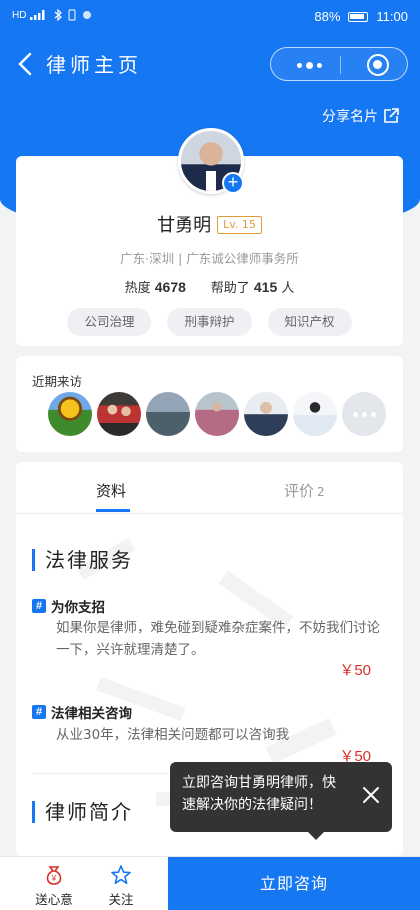 The height and width of the screenshot is (910, 420). I want to click on tab-reviews: 评价 2, so click(304, 490).